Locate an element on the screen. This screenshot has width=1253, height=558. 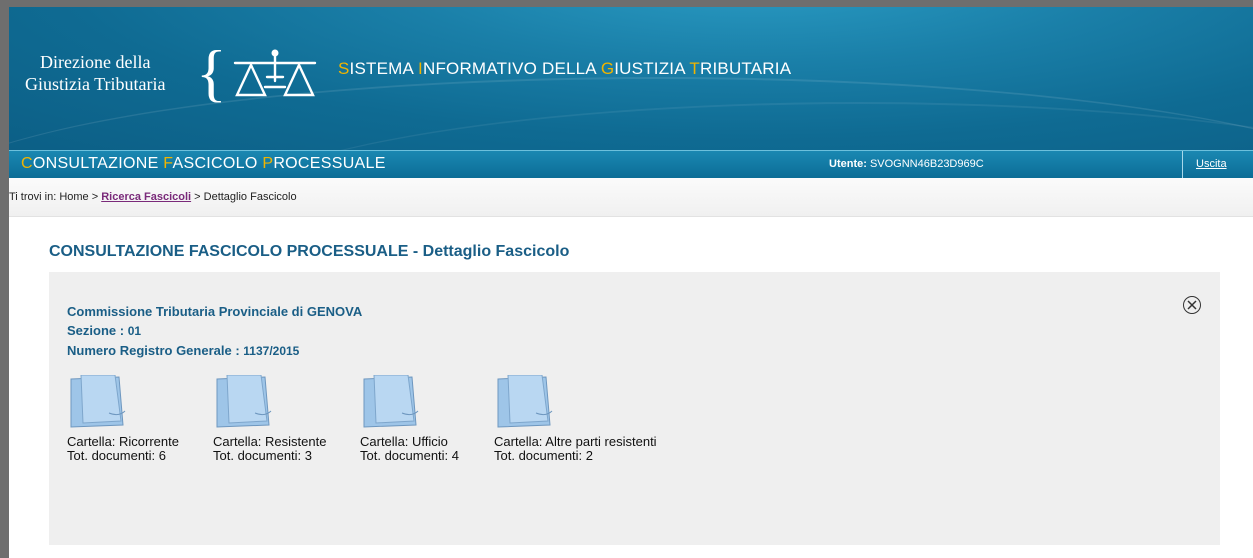
section-title-initial: P is located at coordinates (268, 163).